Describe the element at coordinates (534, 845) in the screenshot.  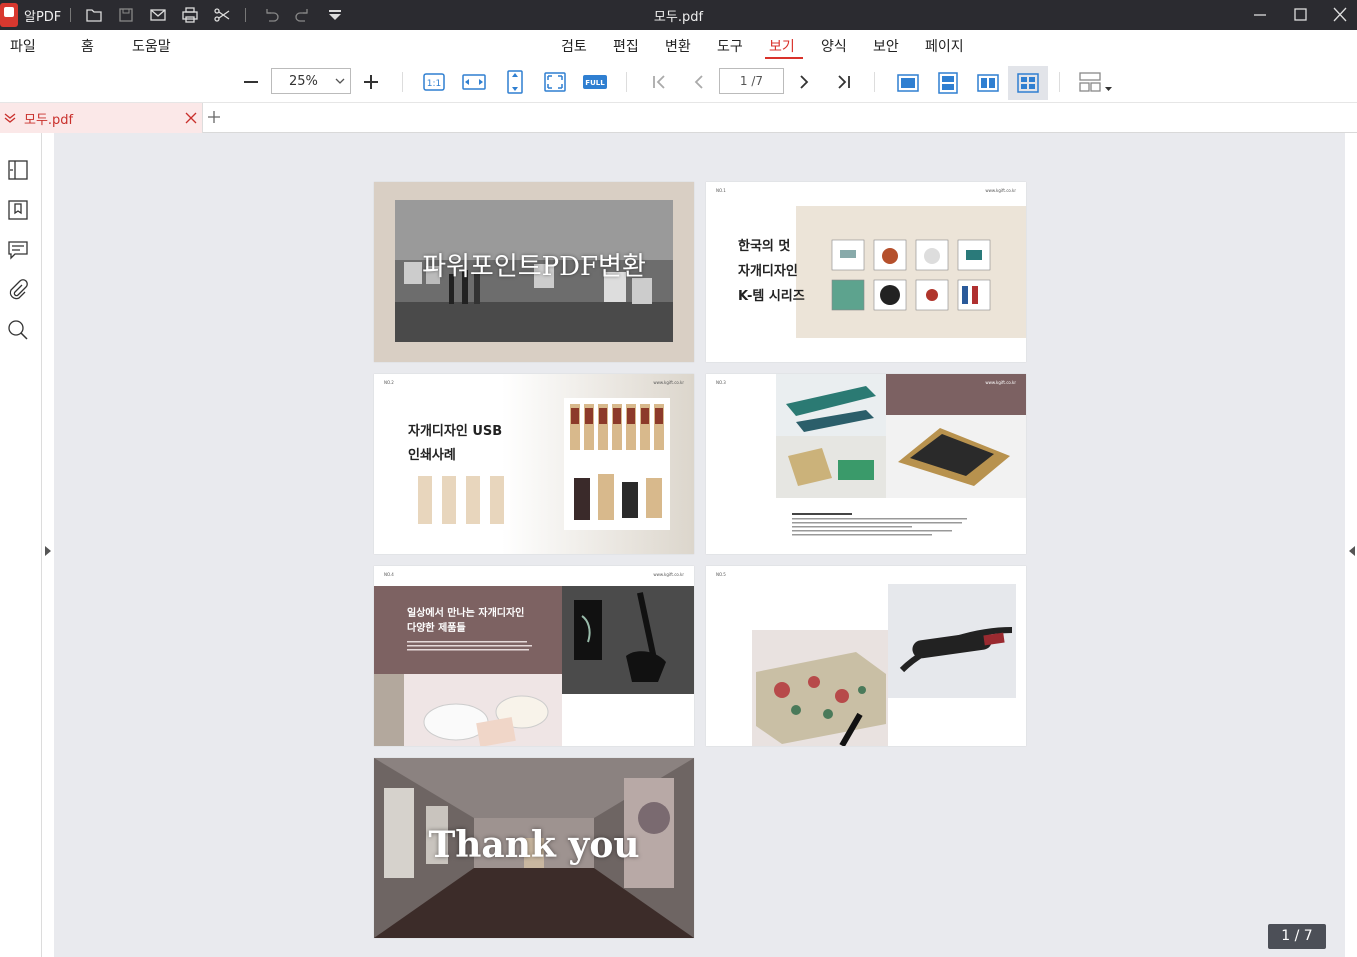
I see `page7-thank-you-text: Thank you` at that location.